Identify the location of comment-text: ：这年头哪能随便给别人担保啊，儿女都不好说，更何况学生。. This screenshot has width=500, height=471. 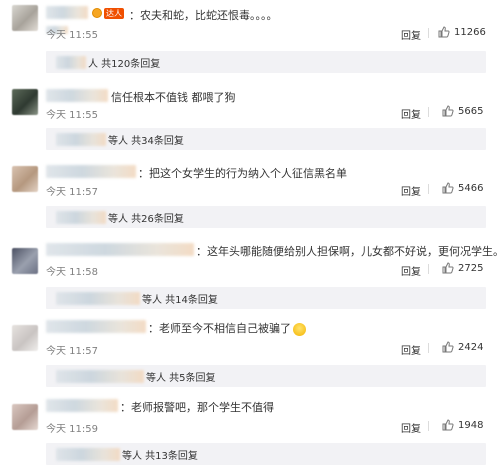
(348, 251).